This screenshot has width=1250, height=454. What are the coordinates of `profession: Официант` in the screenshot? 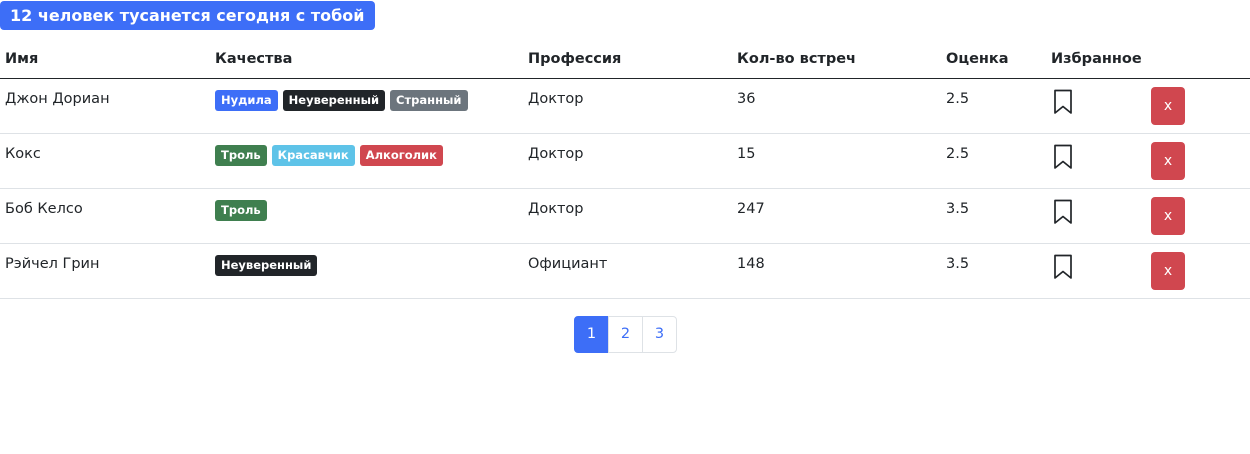 It's located at (568, 264).